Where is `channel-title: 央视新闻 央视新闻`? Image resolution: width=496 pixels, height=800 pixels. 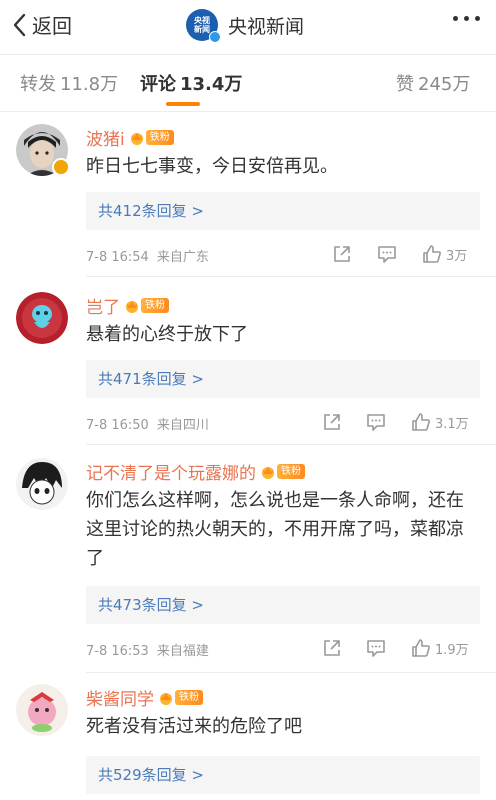 channel-title: 央视新闻 央视新闻 is located at coordinates (245, 26).